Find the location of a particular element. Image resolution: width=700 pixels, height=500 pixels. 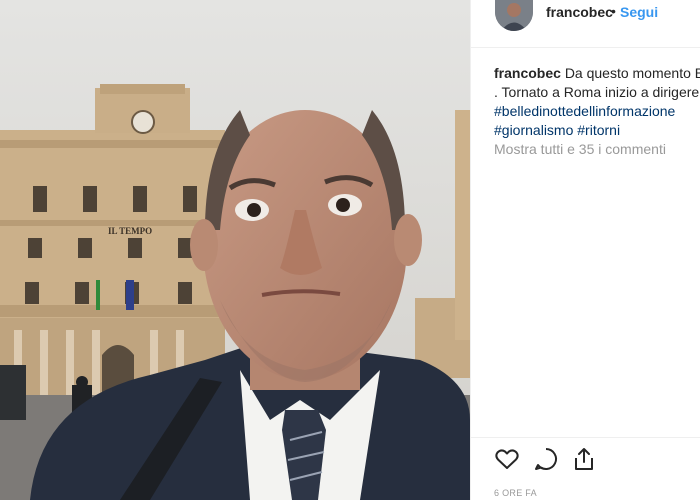

heart-icon is located at coordinates (507, 459).